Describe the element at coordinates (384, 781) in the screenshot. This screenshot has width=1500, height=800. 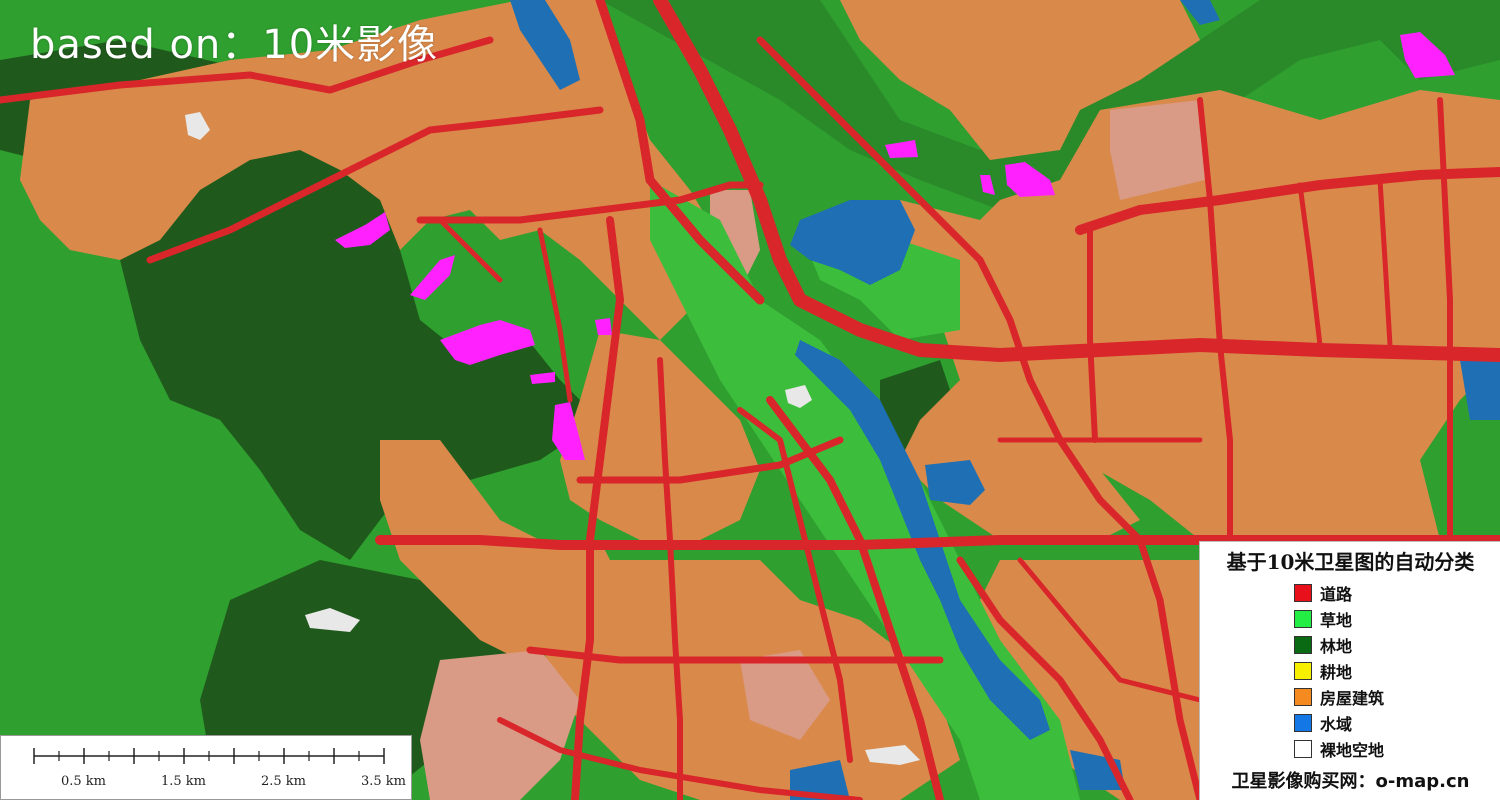
I see `scale-label-3-5: 3.5 km` at that location.